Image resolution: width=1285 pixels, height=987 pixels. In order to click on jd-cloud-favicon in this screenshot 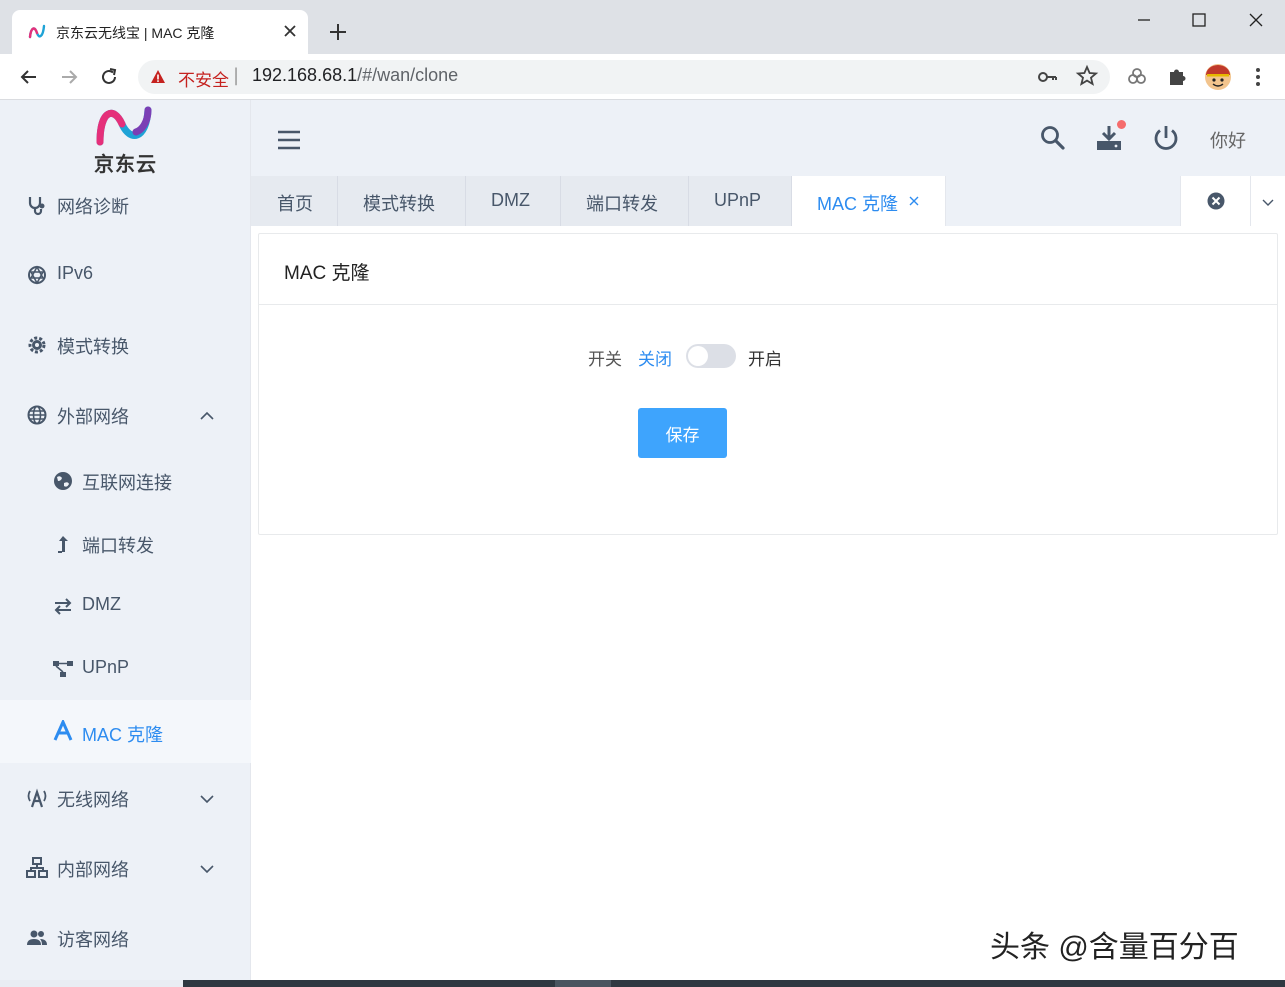, I will do `click(37, 31)`.